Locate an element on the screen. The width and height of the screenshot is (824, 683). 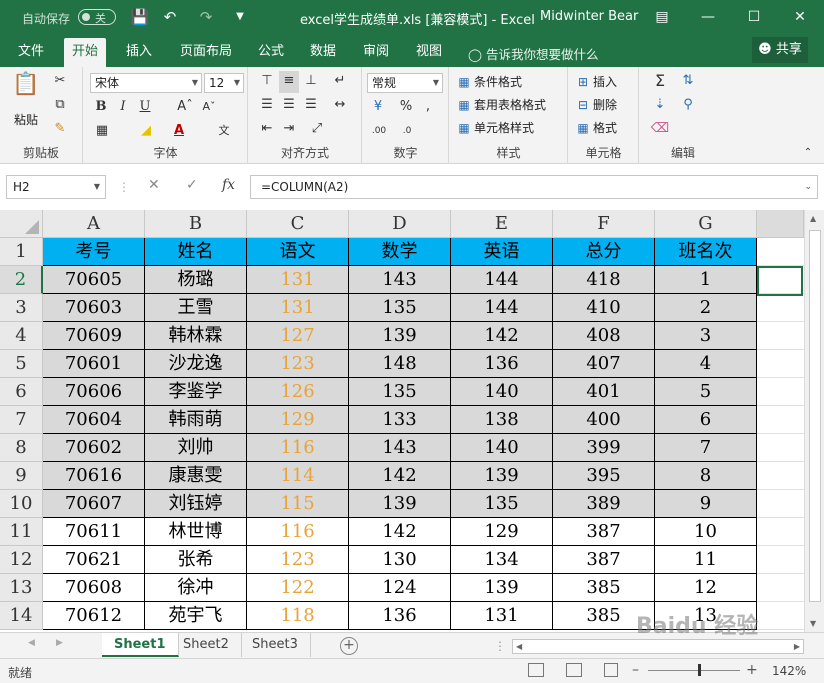
tab-review: 审阅 is located at coordinates (376, 52).